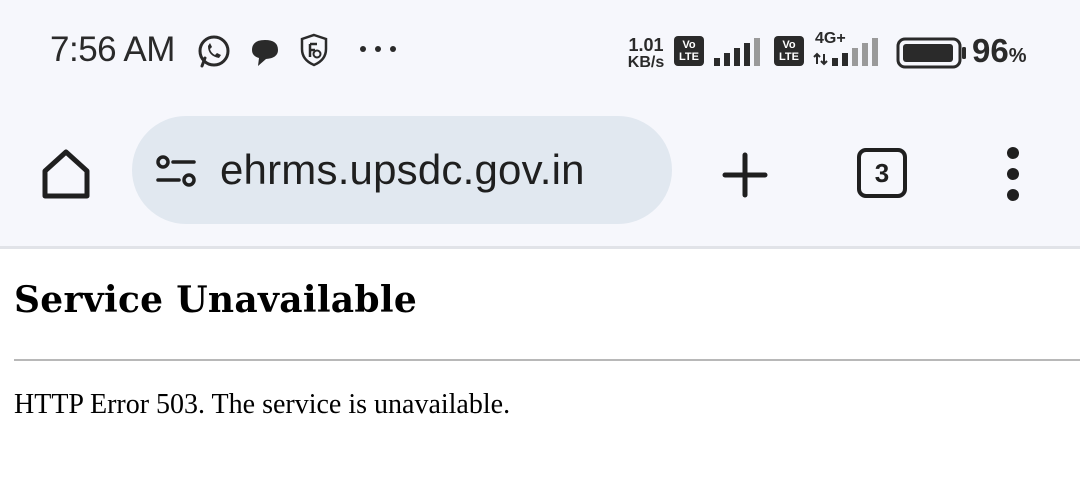 Image resolution: width=1080 pixels, height=479 pixels. What do you see at coordinates (931, 53) in the screenshot?
I see `battery-icon` at bounding box center [931, 53].